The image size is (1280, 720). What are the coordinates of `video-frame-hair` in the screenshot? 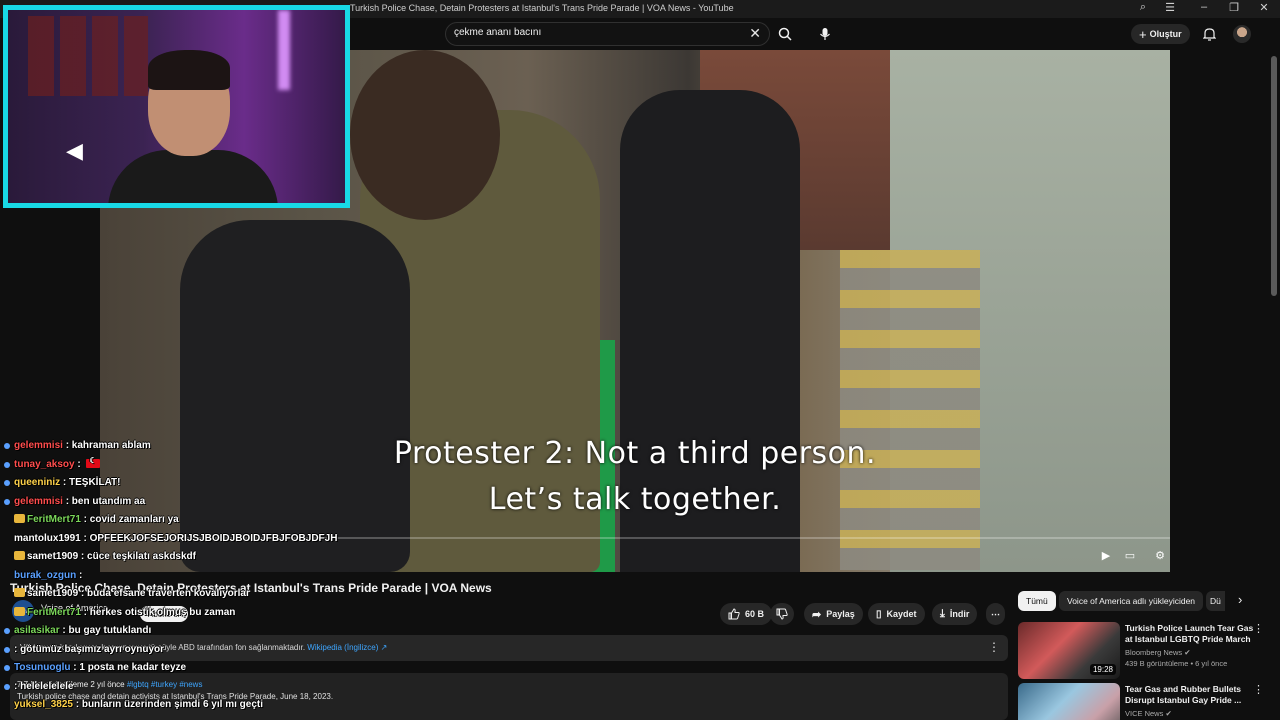 It's located at (425, 135).